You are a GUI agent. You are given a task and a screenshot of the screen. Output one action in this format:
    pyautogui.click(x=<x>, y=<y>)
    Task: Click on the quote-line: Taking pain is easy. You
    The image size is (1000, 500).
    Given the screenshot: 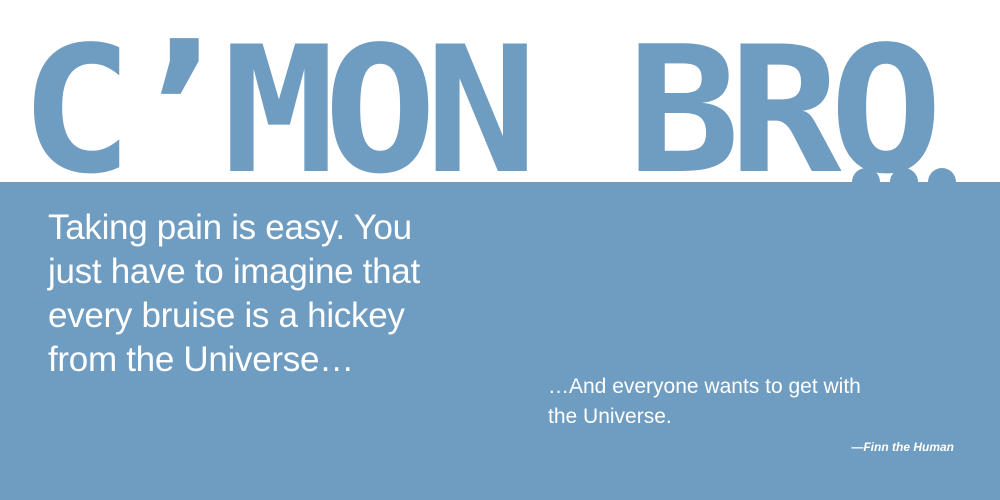 What is the action you would take?
    pyautogui.click(x=230, y=227)
    